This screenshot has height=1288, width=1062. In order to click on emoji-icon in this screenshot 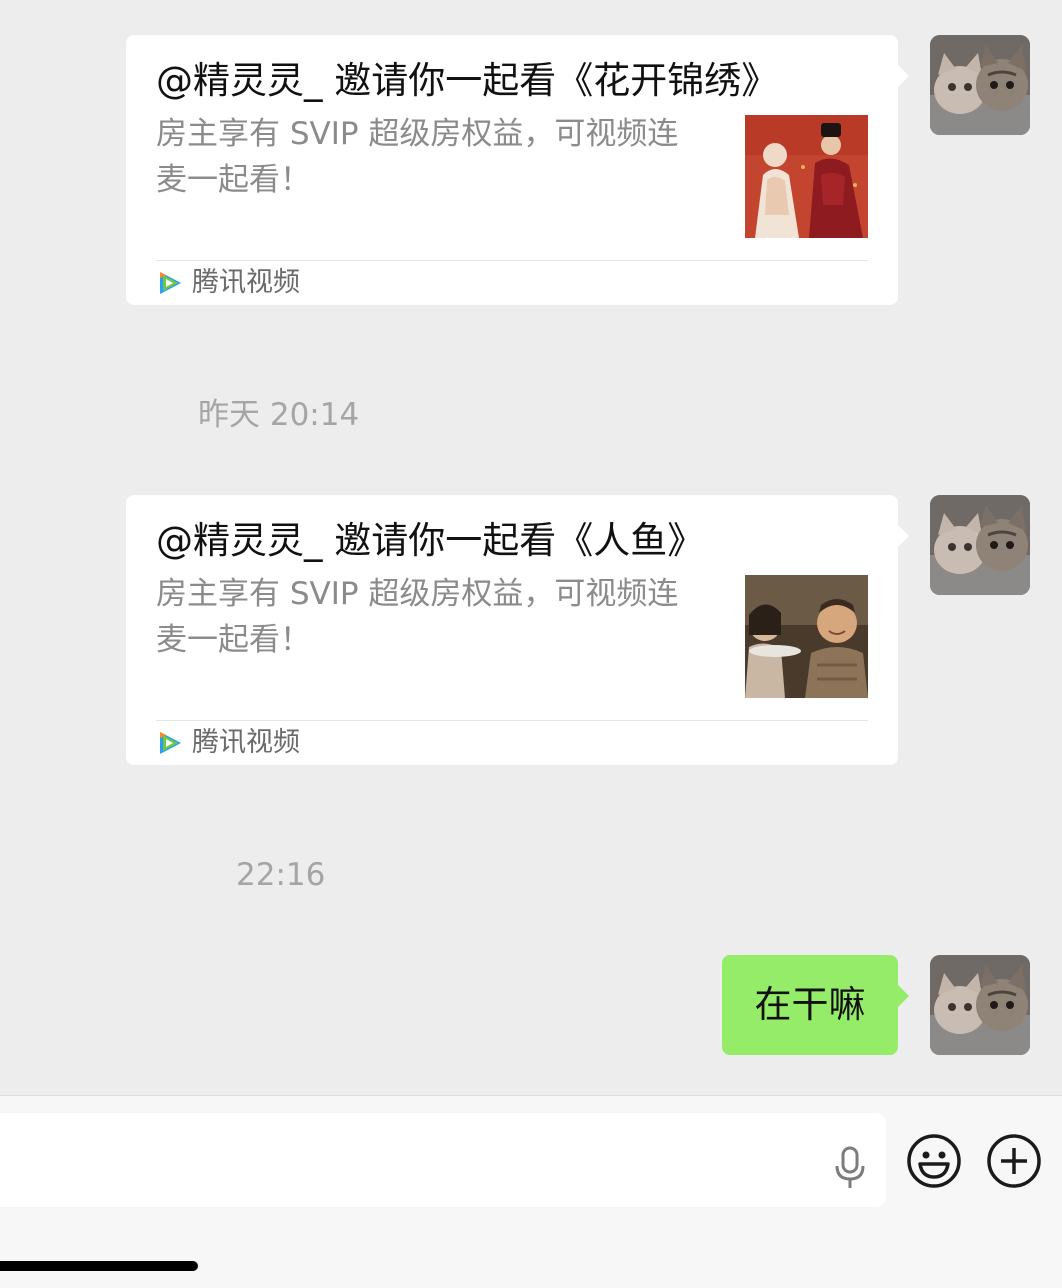, I will do `click(934, 1161)`.